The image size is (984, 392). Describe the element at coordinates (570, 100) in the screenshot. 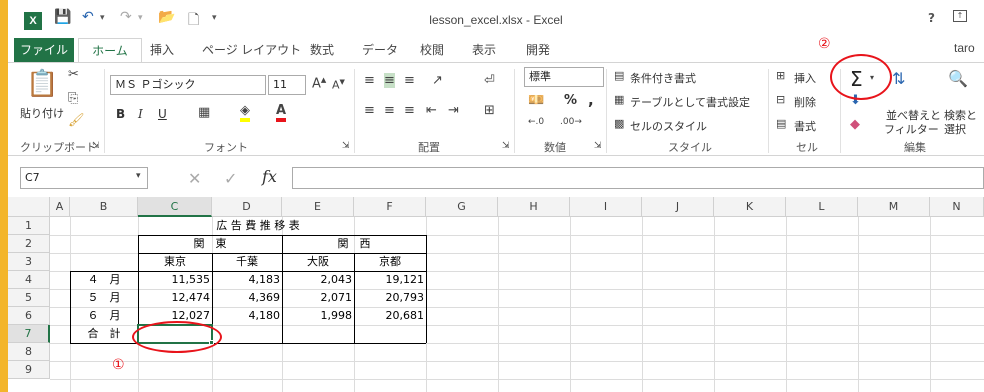

I see `percent-button: %` at that location.